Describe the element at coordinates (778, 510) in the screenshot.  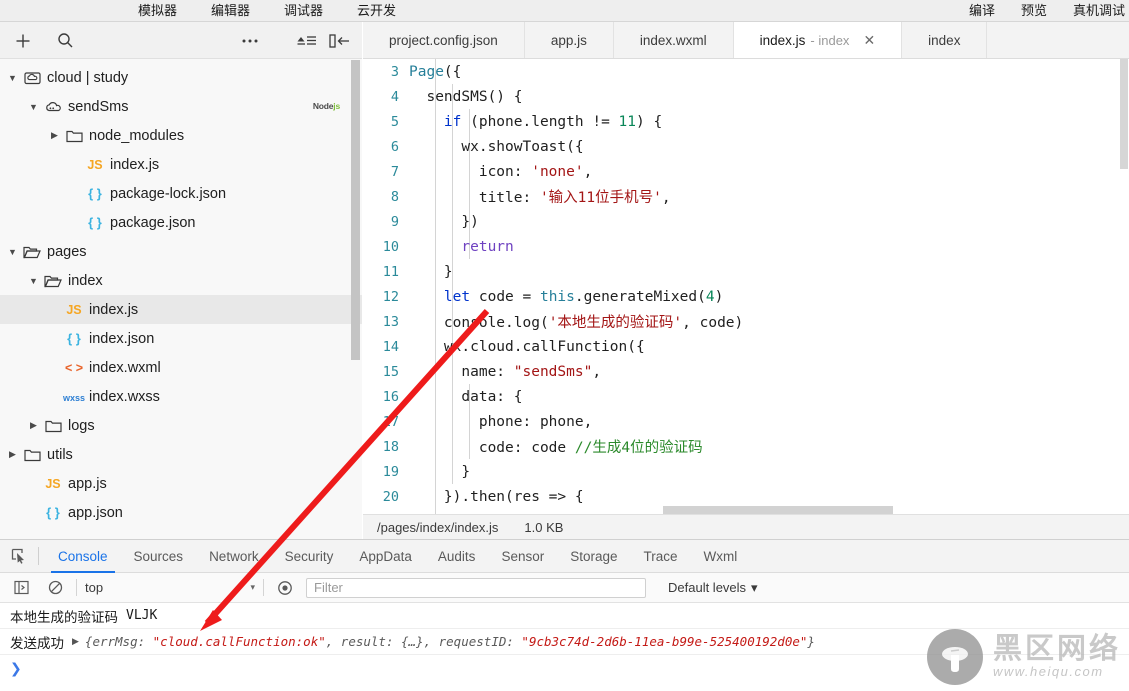
I see `editor-horizontal-scrollbar` at that location.